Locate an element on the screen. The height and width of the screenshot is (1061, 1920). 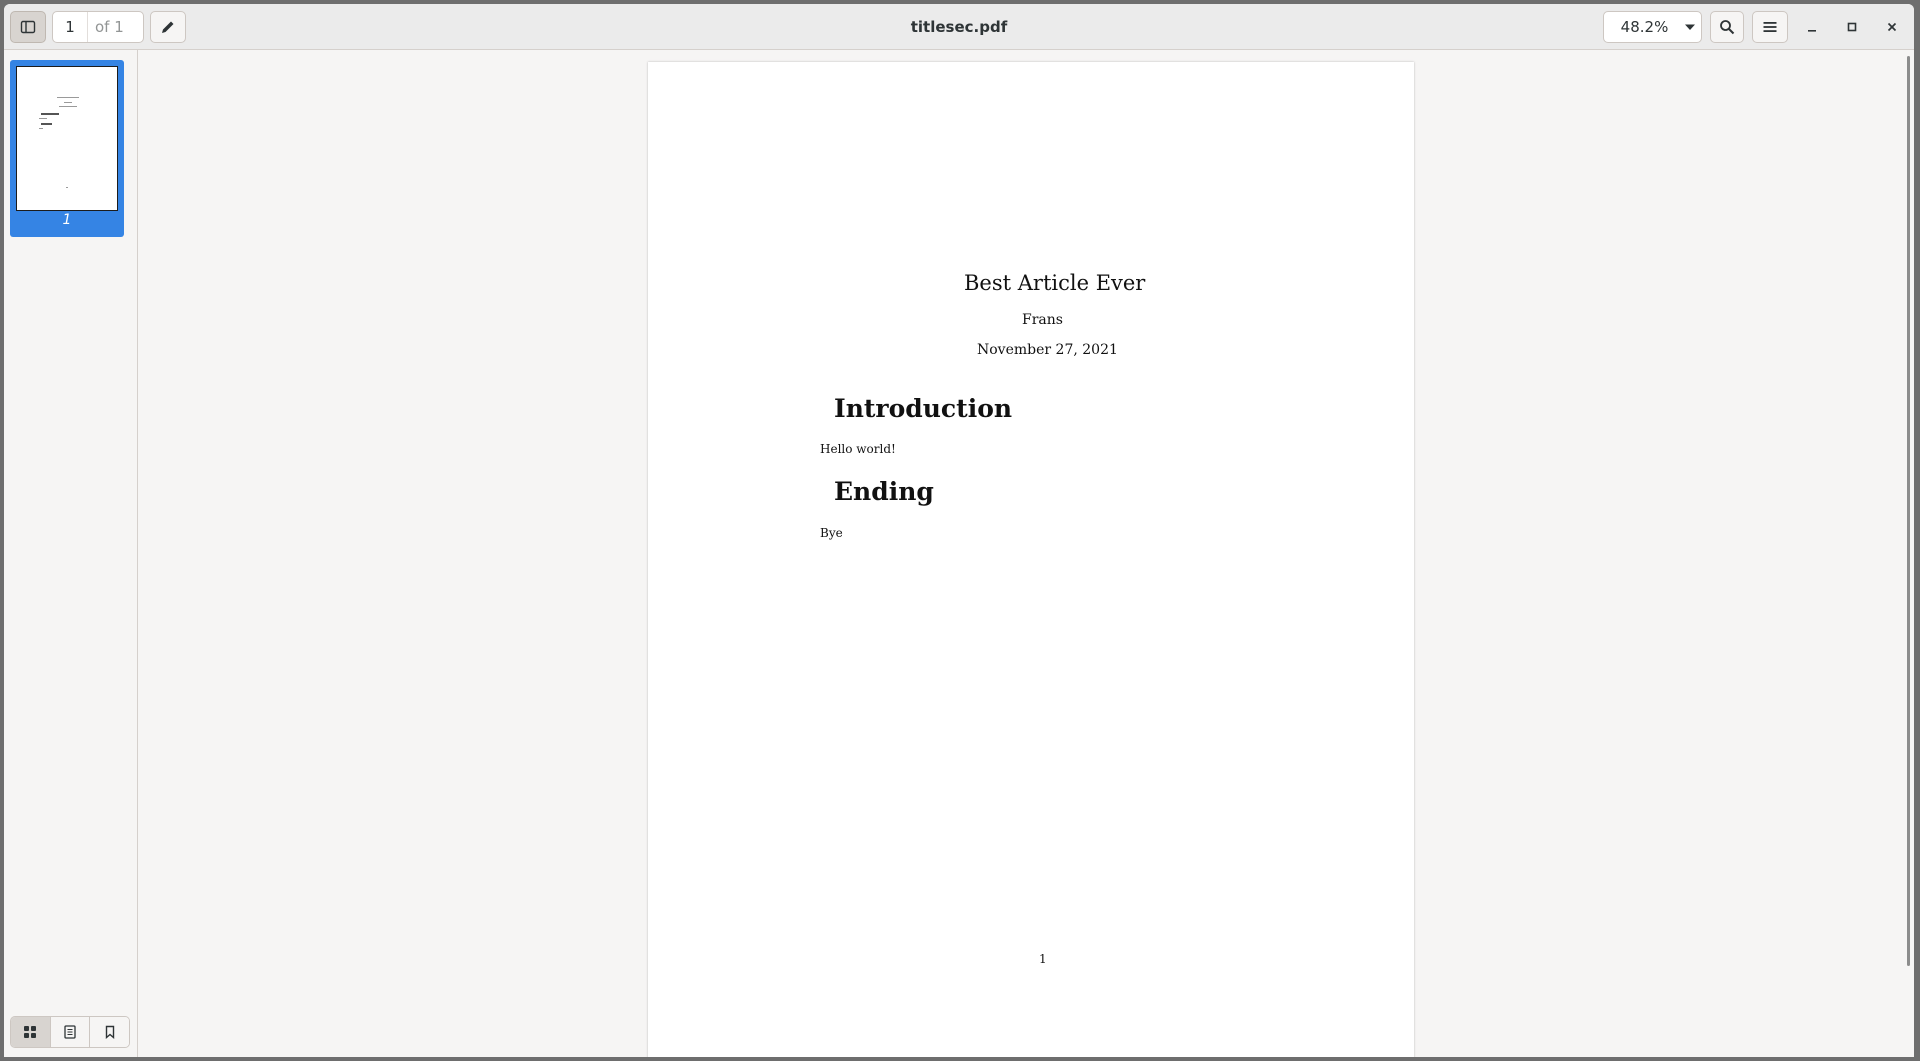
pencil-icon is located at coordinates (168, 27).